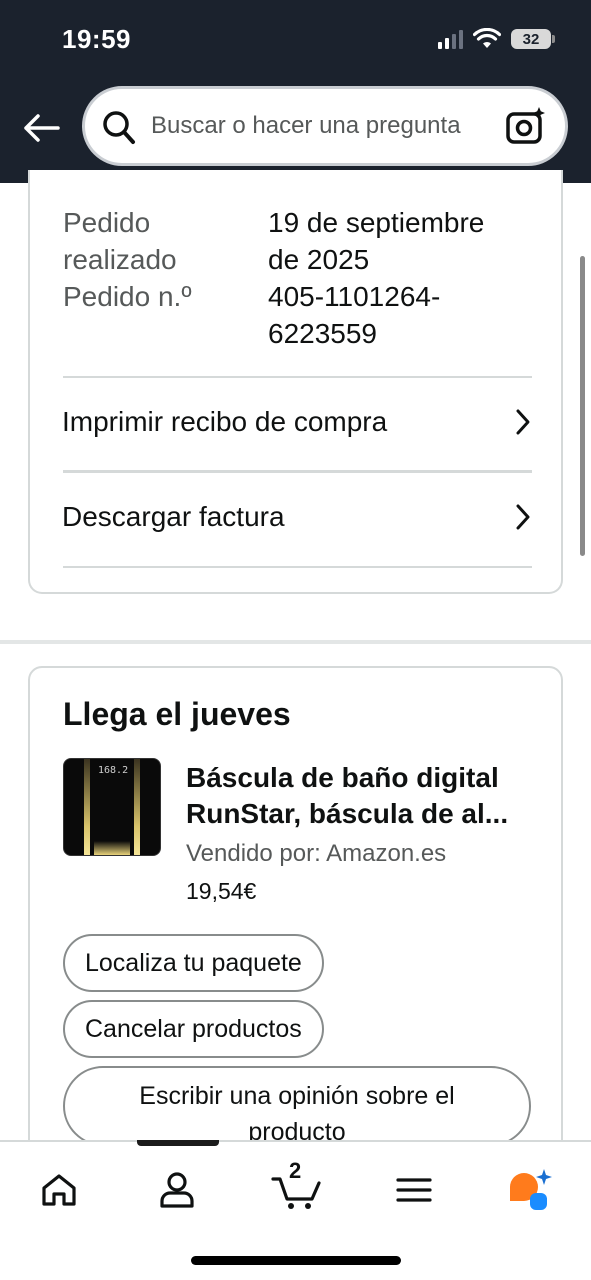 The image size is (591, 1280). I want to click on rufus-assistant-icon, so click(531, 1189).